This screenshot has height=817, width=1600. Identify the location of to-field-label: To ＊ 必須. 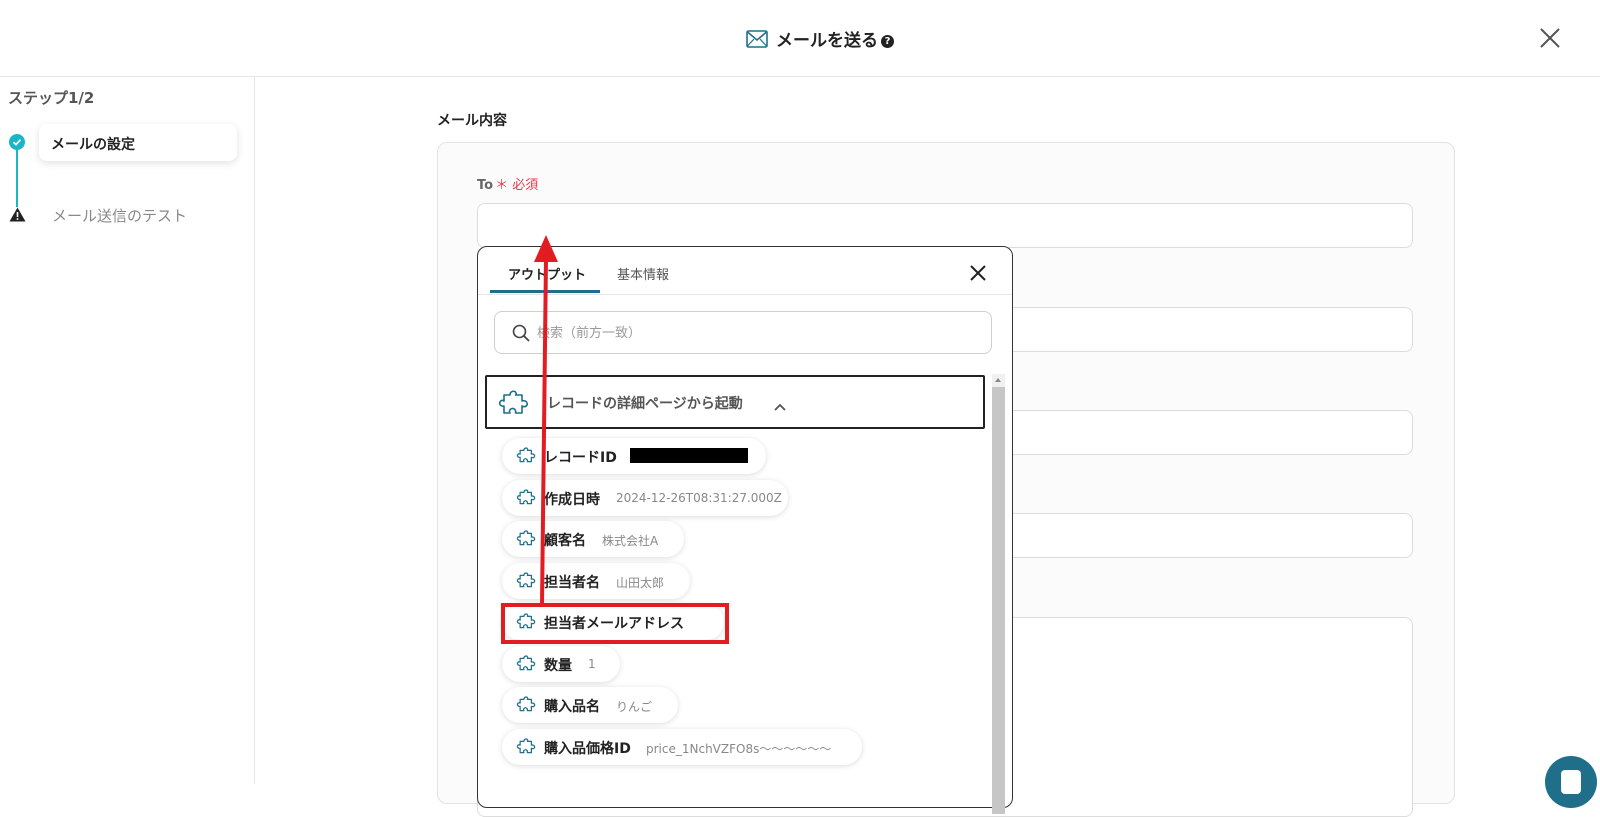
(507, 183).